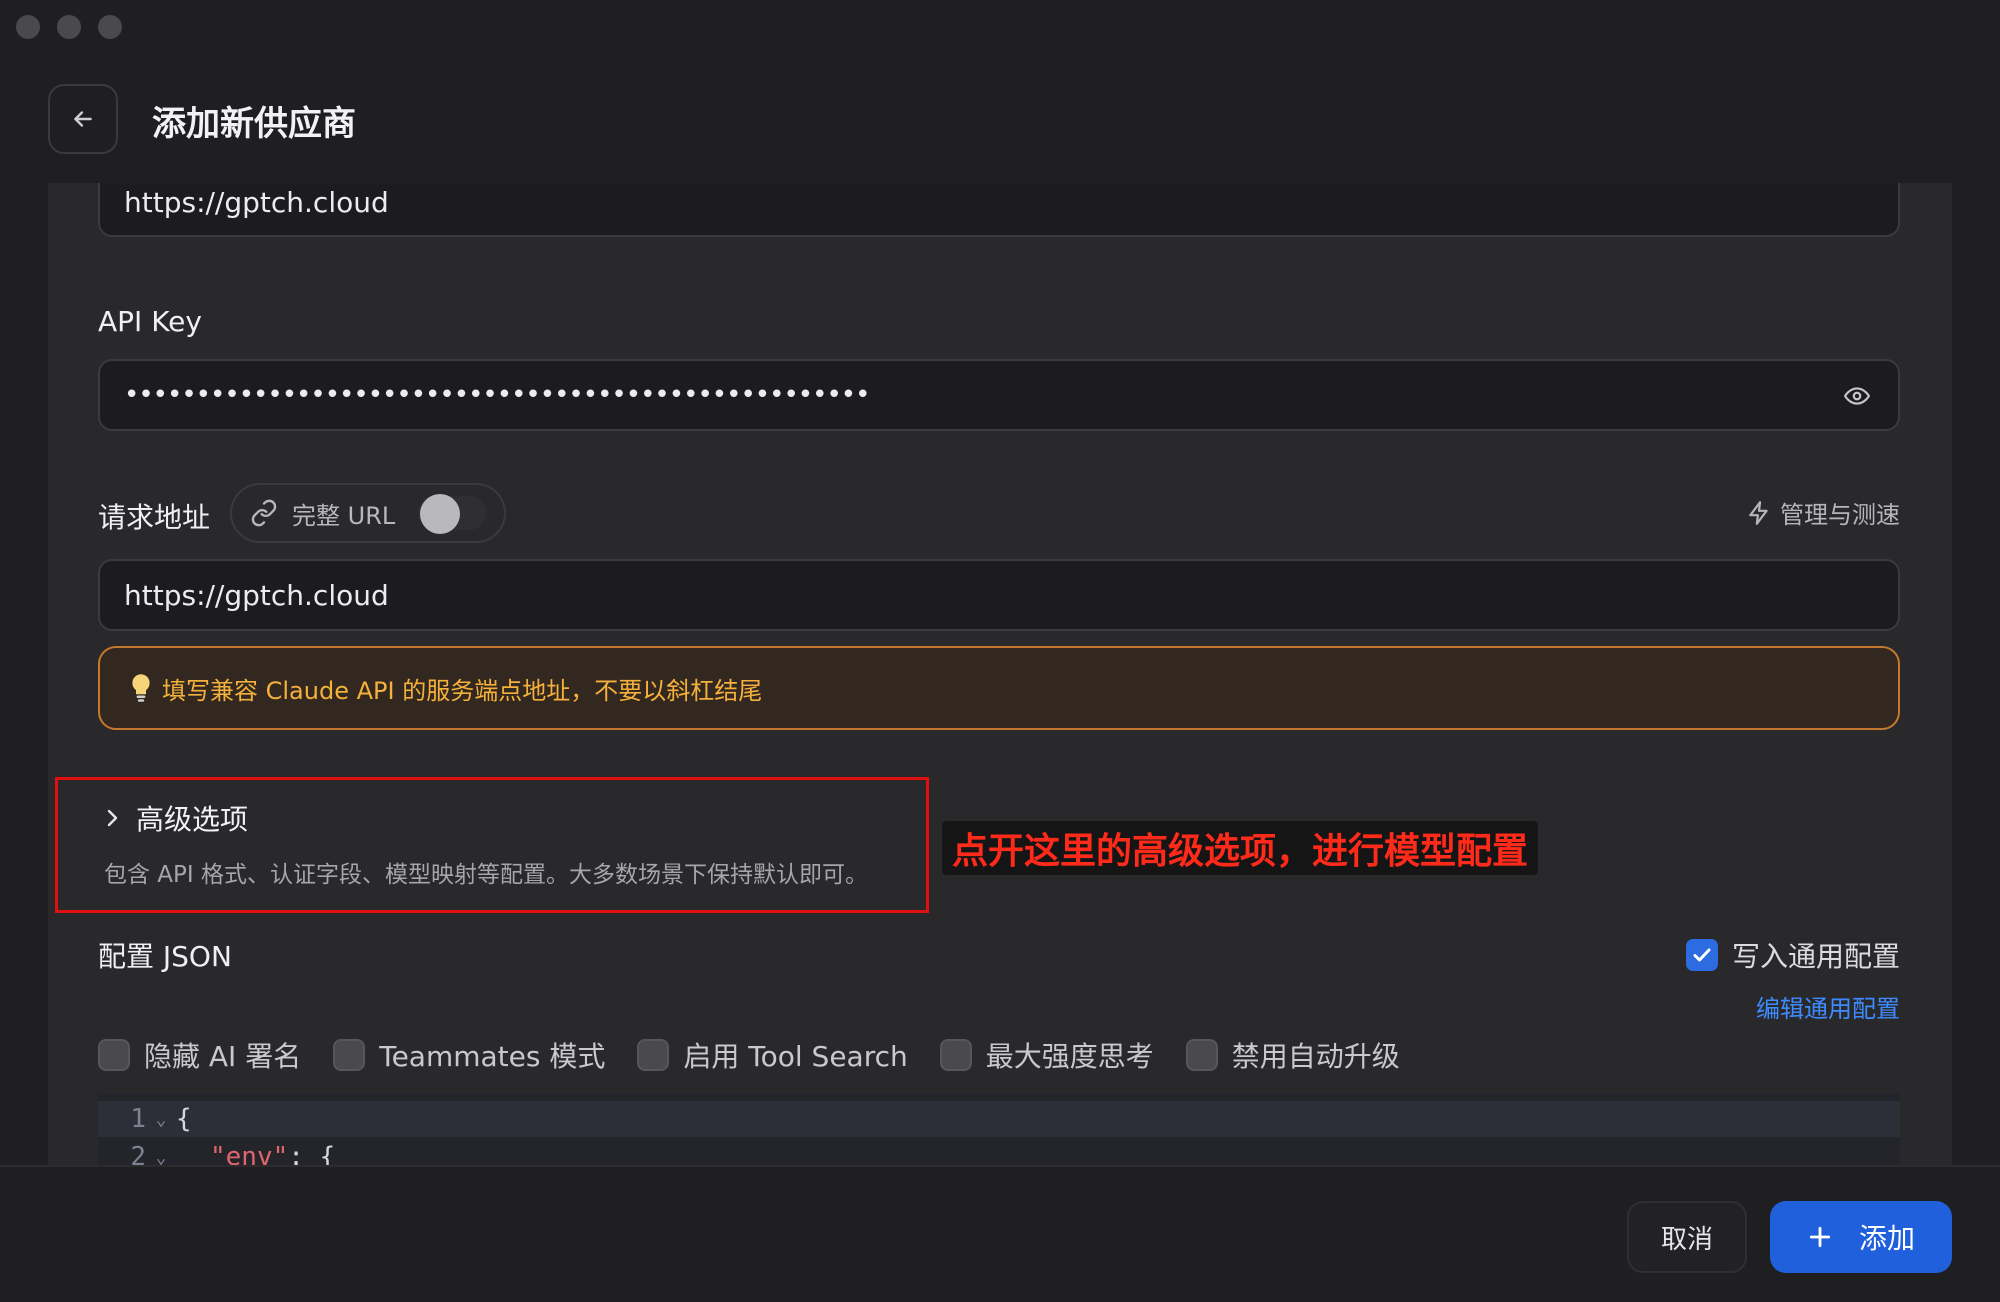 The width and height of the screenshot is (2000, 1302). Describe the element at coordinates (249, 1153) in the screenshot. I see `code-key: "env"` at that location.